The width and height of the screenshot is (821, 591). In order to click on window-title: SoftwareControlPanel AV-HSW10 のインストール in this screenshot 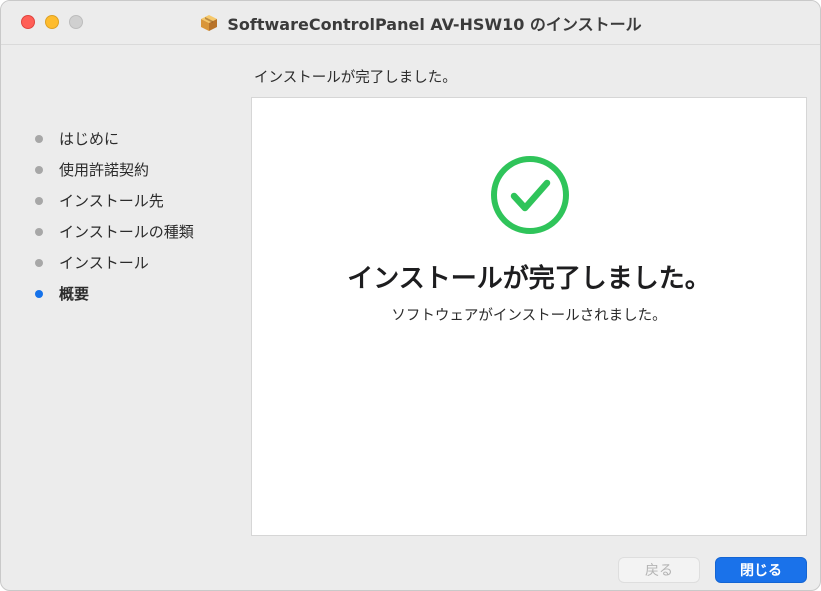, I will do `click(434, 24)`.